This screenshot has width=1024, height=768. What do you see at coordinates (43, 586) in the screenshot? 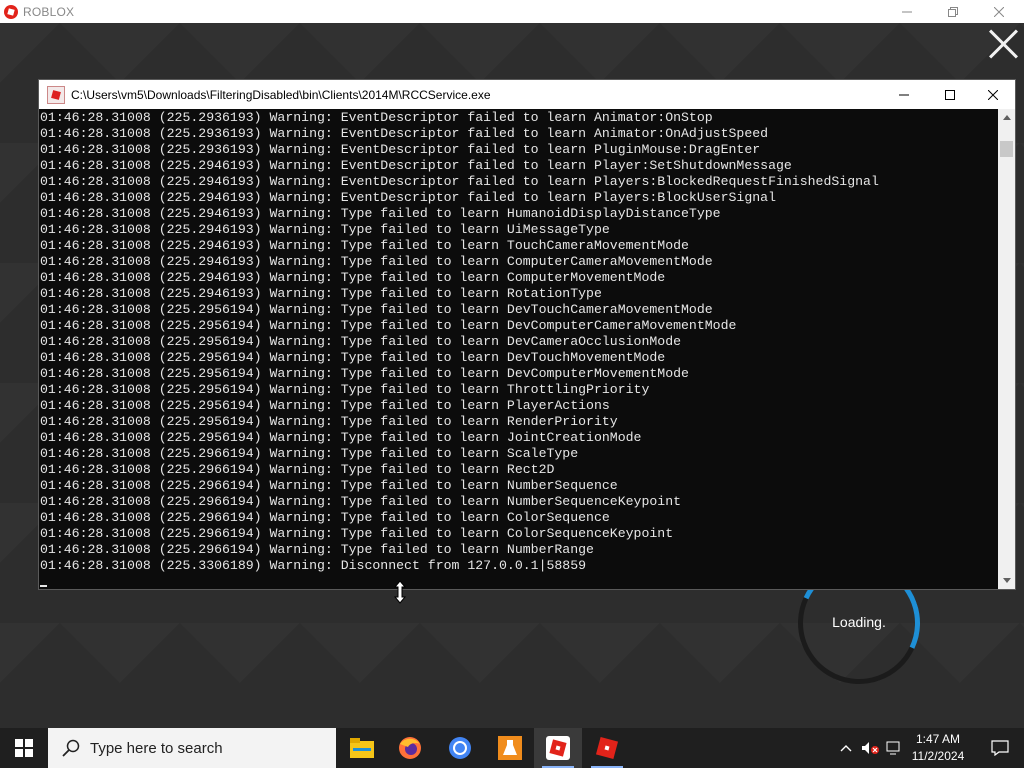
I see `text-cursor` at bounding box center [43, 586].